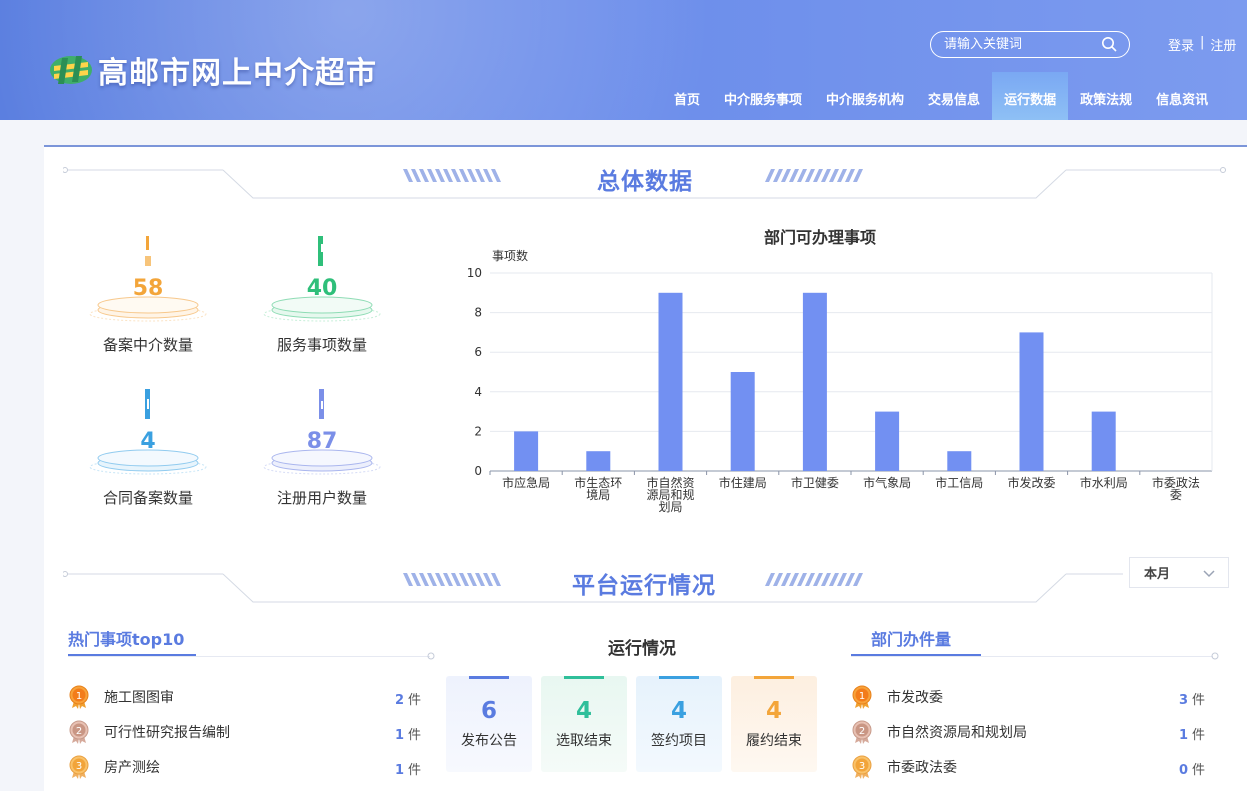 The height and width of the screenshot is (791, 1247). Describe the element at coordinates (679, 724) in the screenshot. I see `run-card-signed: 4 签约项目` at that location.